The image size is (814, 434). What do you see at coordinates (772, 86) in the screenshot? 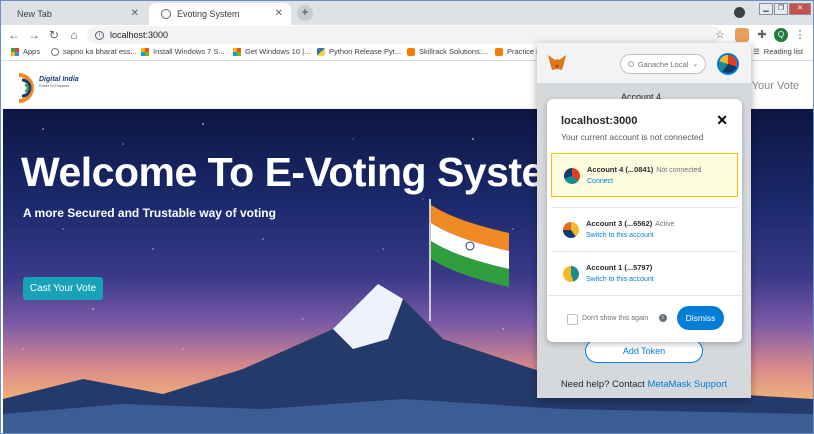
I see `nav-cast-vote-link: t Your Vote` at bounding box center [772, 86].